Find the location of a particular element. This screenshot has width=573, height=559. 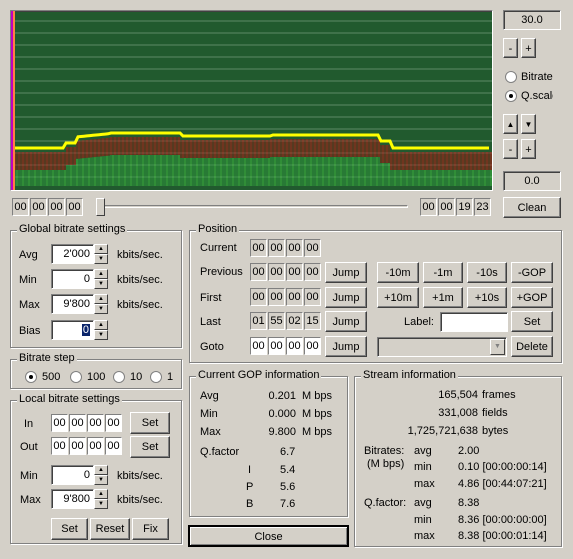

local-out-set-button: Set is located at coordinates (150, 447).